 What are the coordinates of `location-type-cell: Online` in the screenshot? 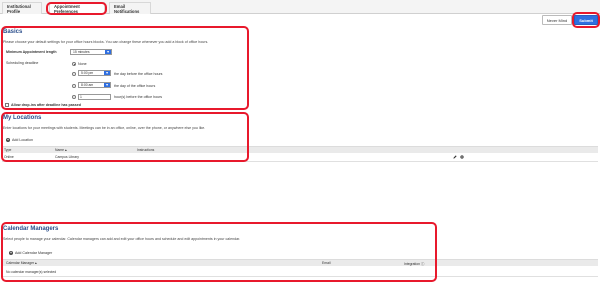 It's located at (9, 157).